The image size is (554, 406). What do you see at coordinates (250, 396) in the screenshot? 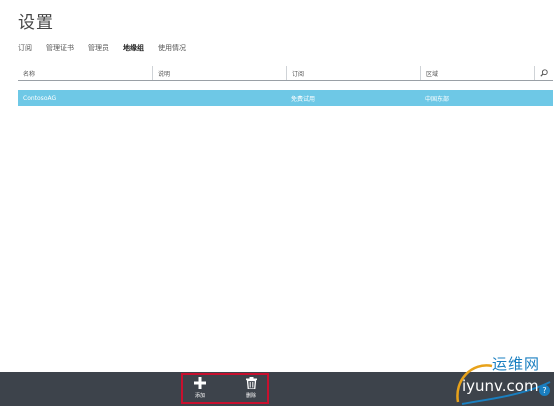
I see `delete-label: 删除` at bounding box center [250, 396].